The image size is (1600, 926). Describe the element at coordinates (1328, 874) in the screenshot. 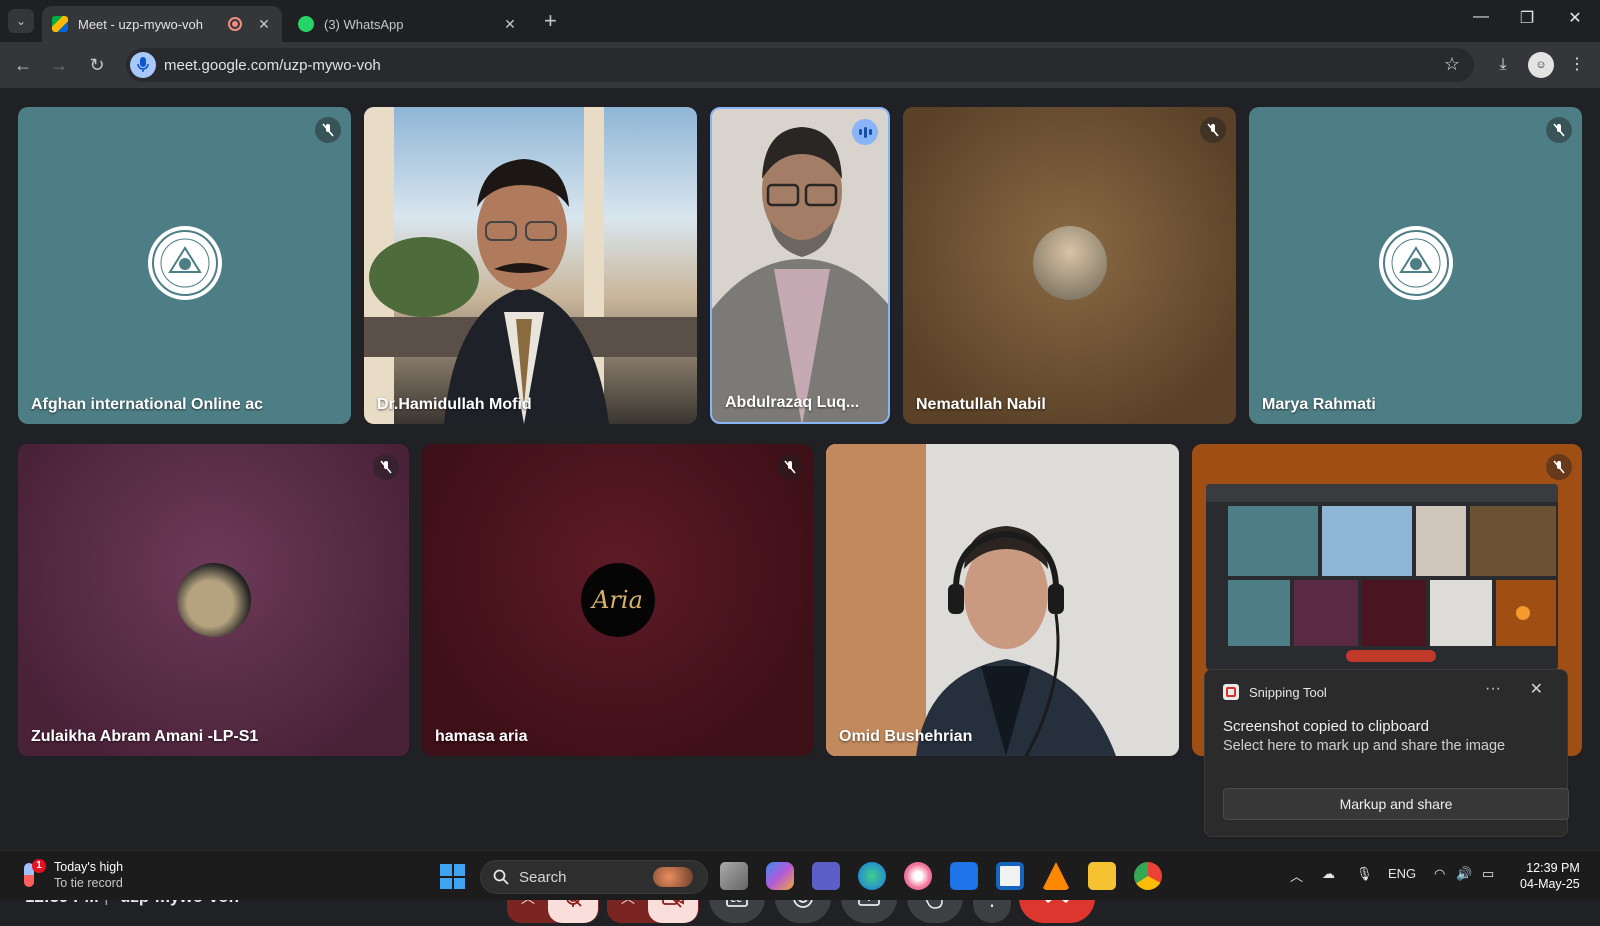

I see `onedrive-offline-icon: ☁` at that location.